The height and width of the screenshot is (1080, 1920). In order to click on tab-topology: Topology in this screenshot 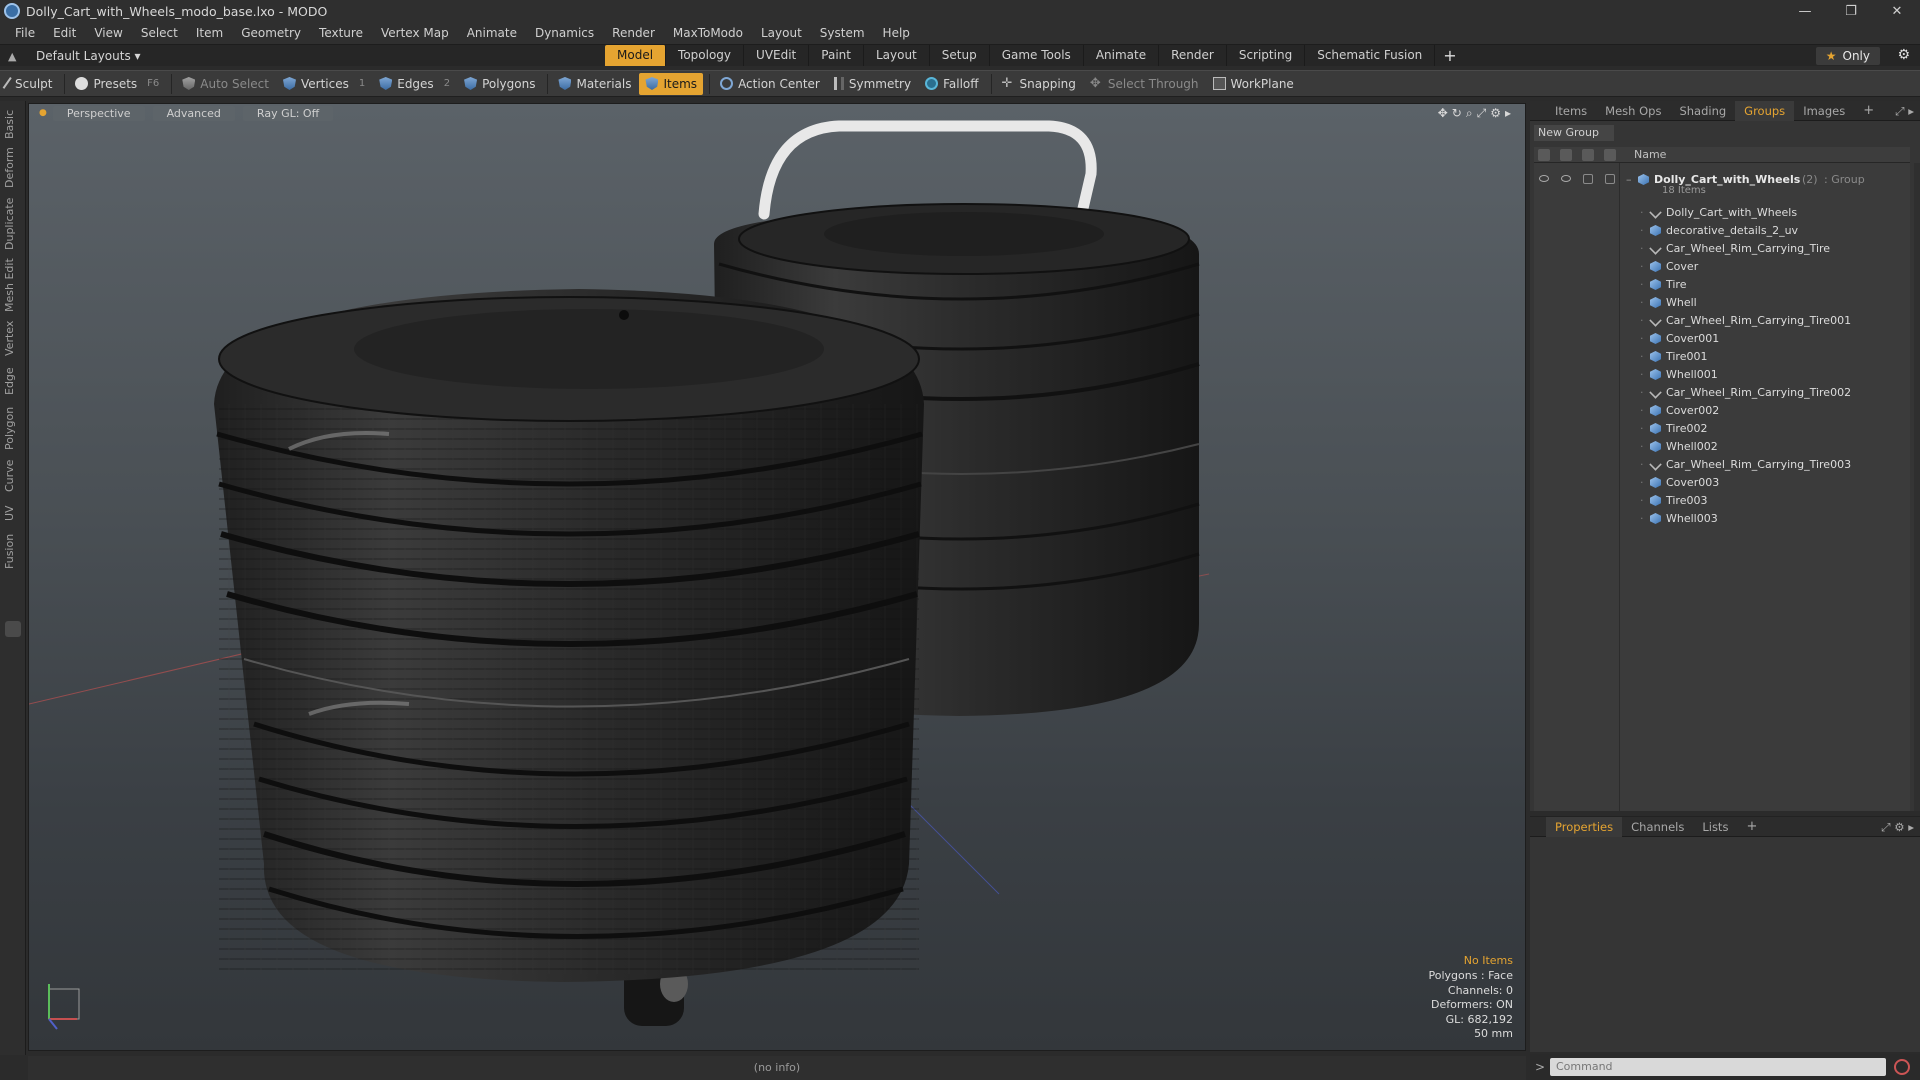, I will do `click(705, 55)`.